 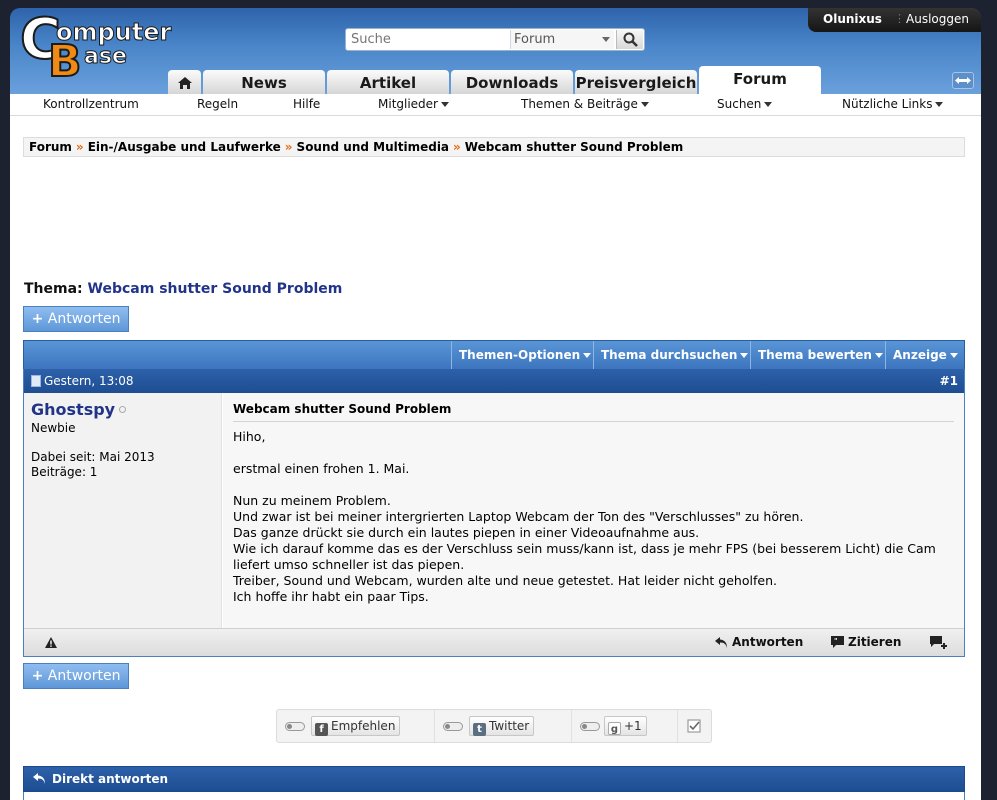 I want to click on breadcrumb-forum: Forum, so click(x=50, y=147).